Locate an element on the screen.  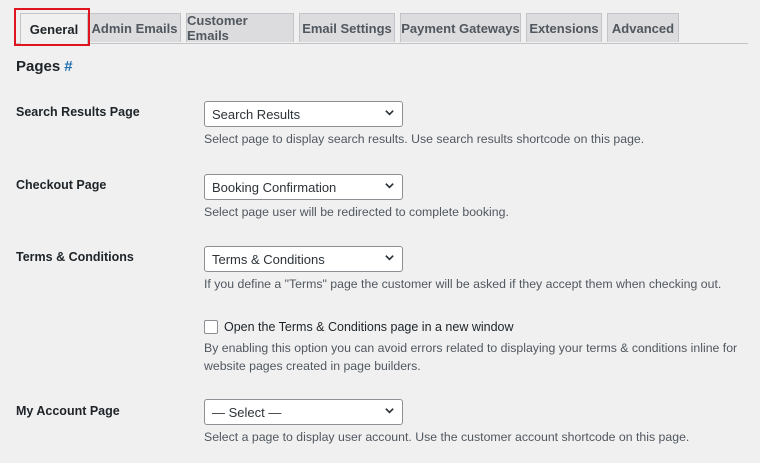
search-results-page-value: Search Results is located at coordinates (256, 114).